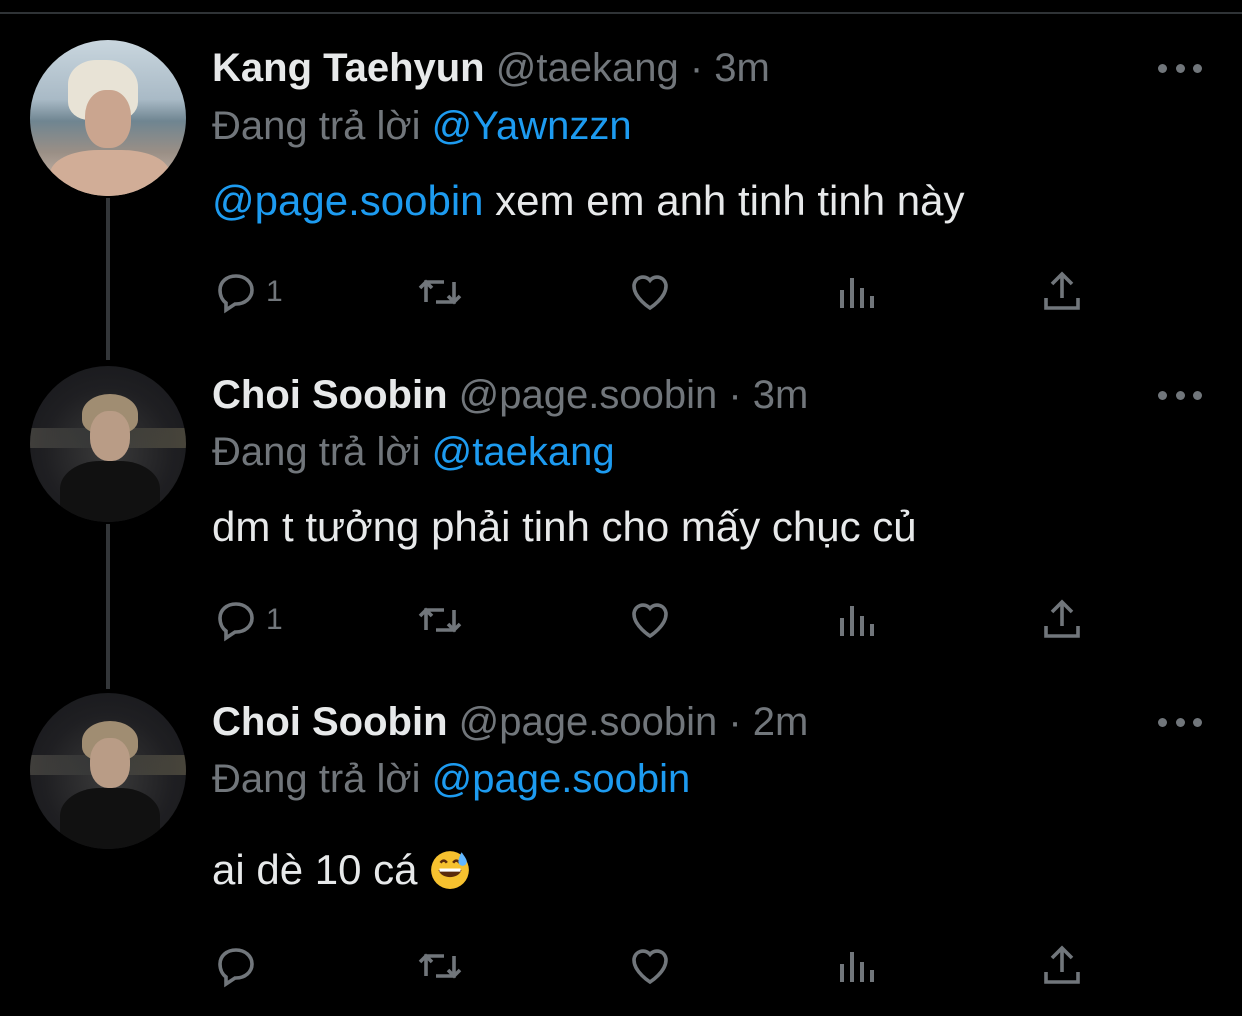  I want to click on replying-to: Đang trả lời @page.soobin, so click(451, 779).